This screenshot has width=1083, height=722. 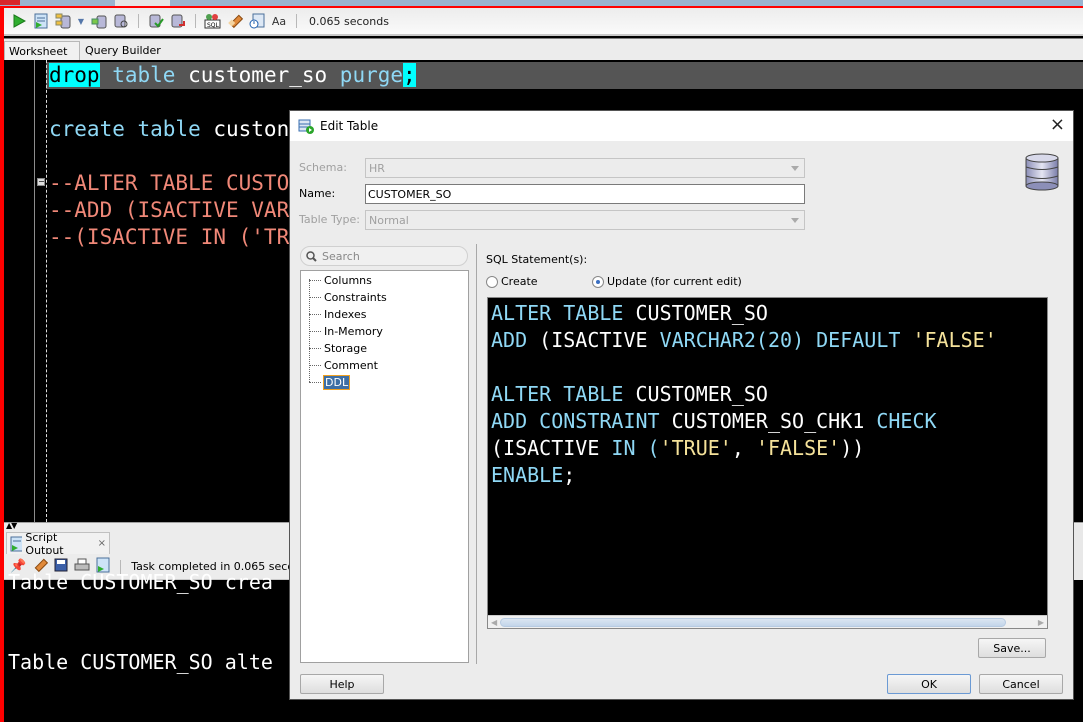 What do you see at coordinates (678, 448) in the screenshot?
I see `sql-line: (ISACTIVE IN ('TRUE', 'FALSE'))` at bounding box center [678, 448].